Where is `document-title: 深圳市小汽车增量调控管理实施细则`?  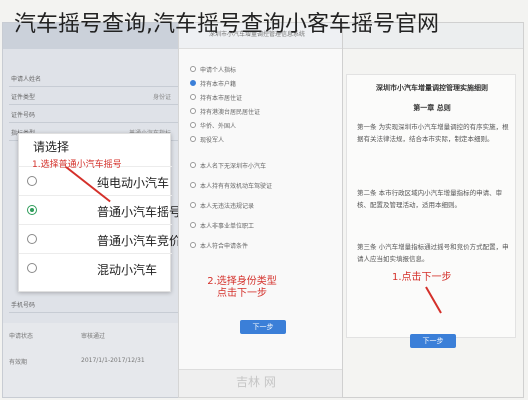
document-title: 深圳市小汽车增量调控管理实施细则 is located at coordinates (432, 88).